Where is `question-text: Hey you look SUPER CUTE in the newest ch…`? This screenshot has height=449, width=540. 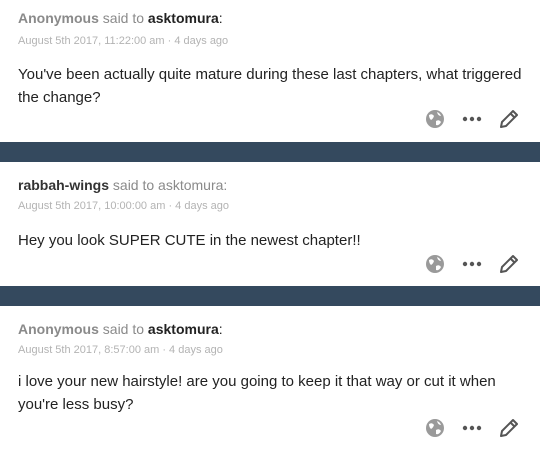
question-text: Hey you look SUPER CUTE in the newest ch… is located at coordinates (189, 240).